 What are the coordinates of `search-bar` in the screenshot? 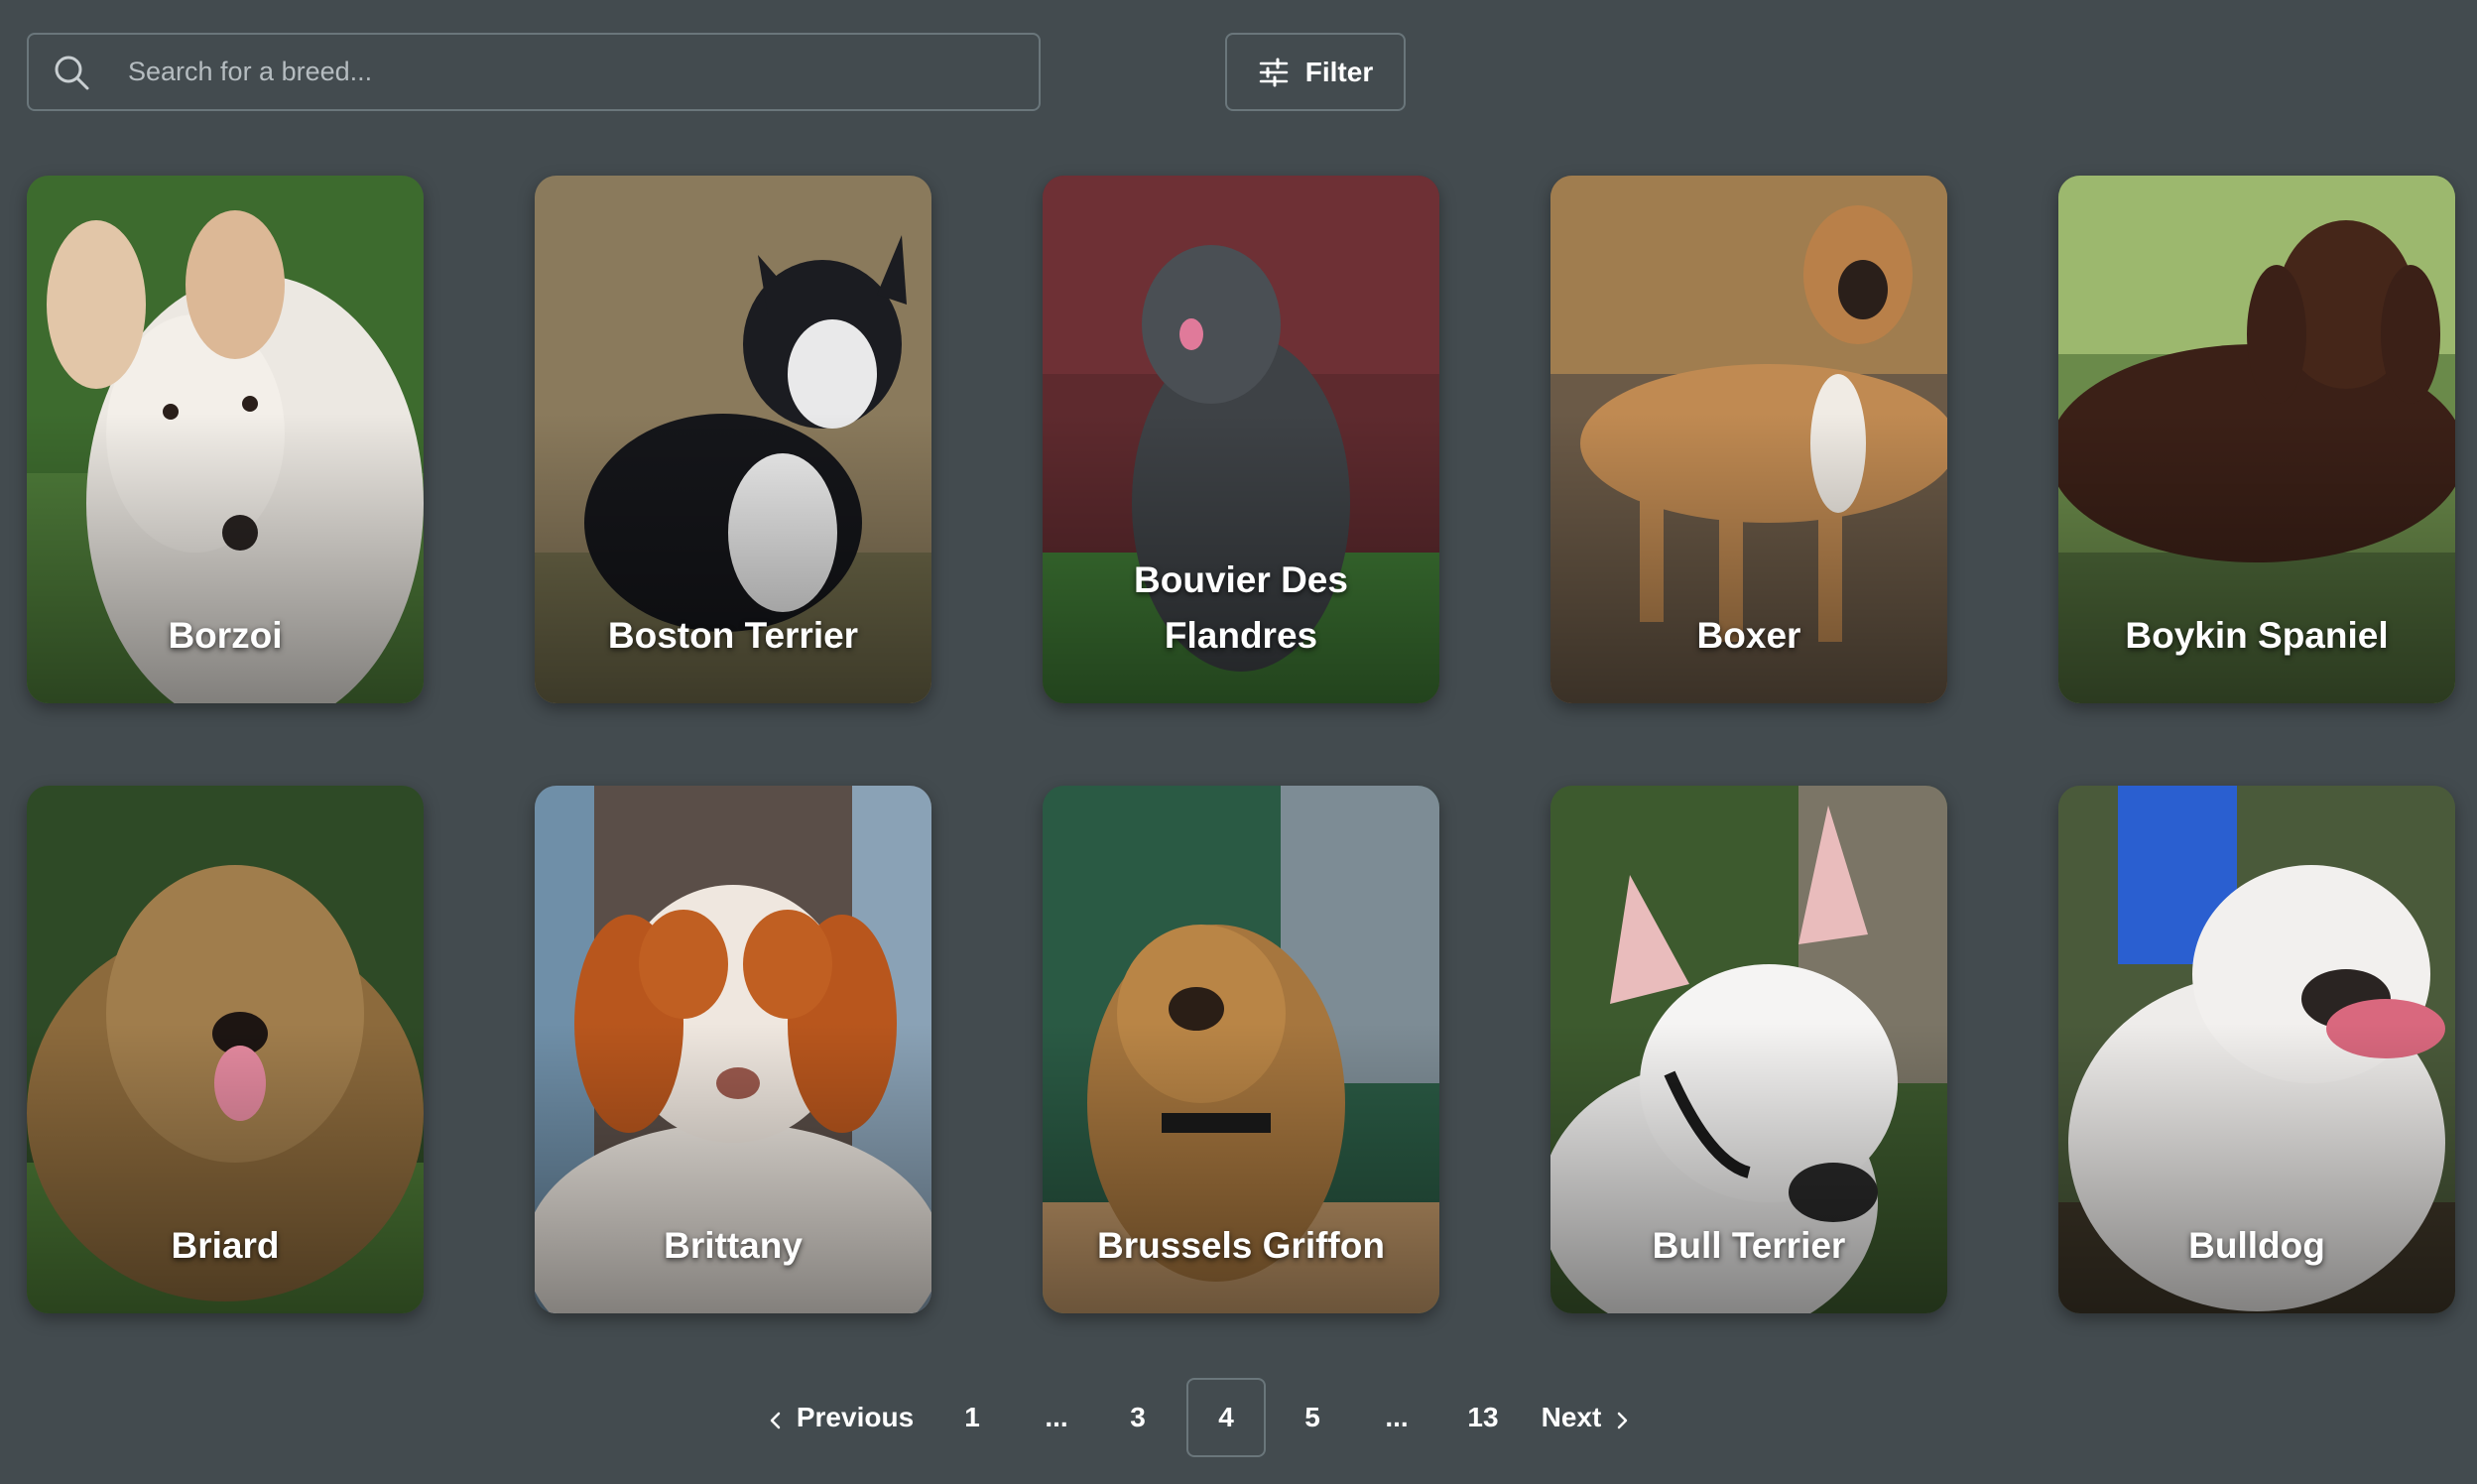 It's located at (534, 72).